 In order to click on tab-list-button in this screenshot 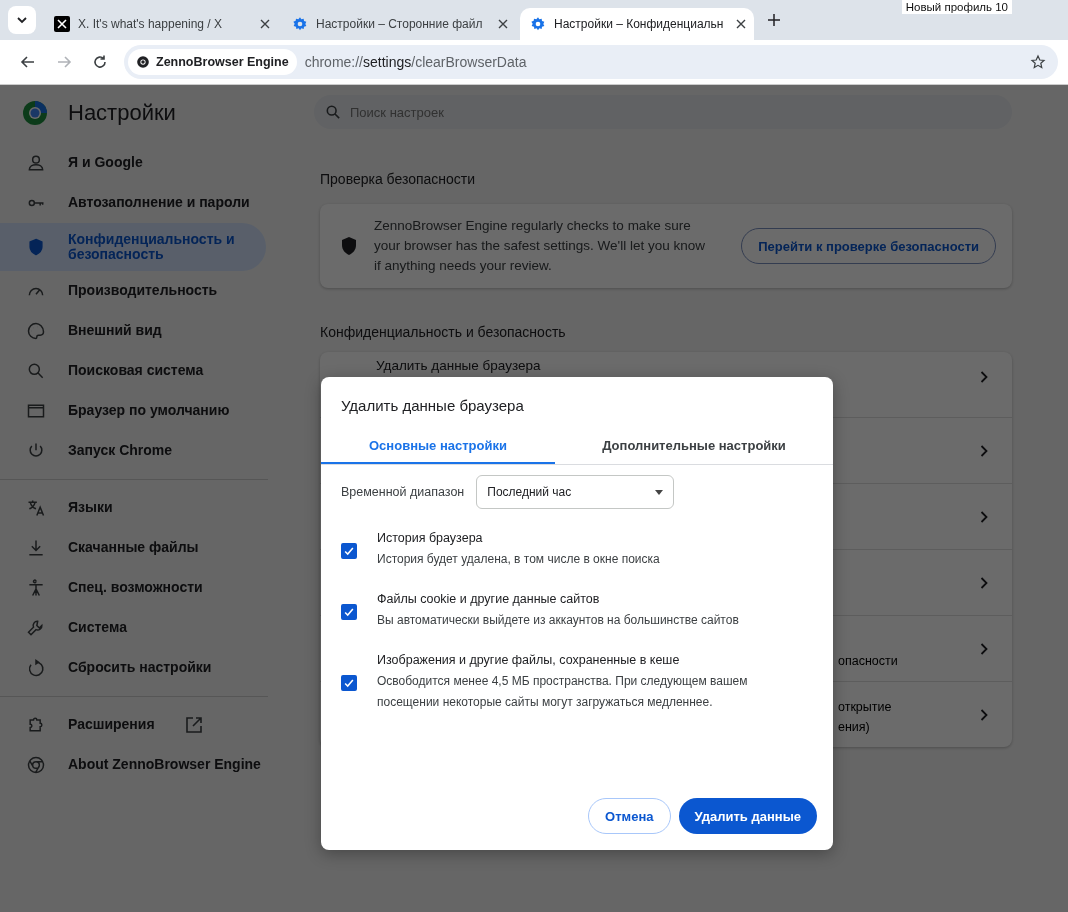, I will do `click(22, 20)`.